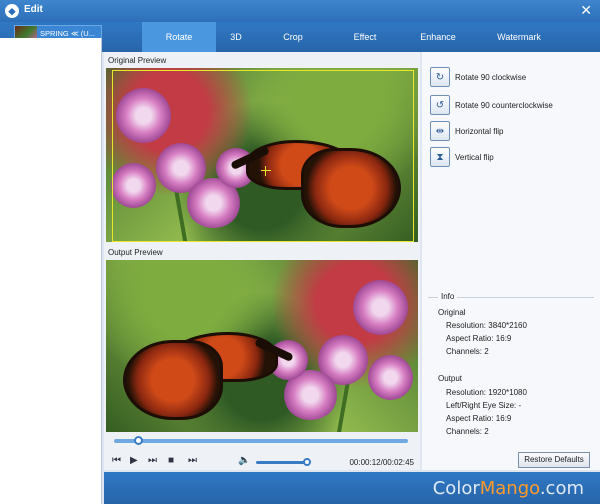 Image resolution: width=600 pixels, height=504 pixels. Describe the element at coordinates (519, 37) in the screenshot. I see `tab-watermark: Watermark` at that location.